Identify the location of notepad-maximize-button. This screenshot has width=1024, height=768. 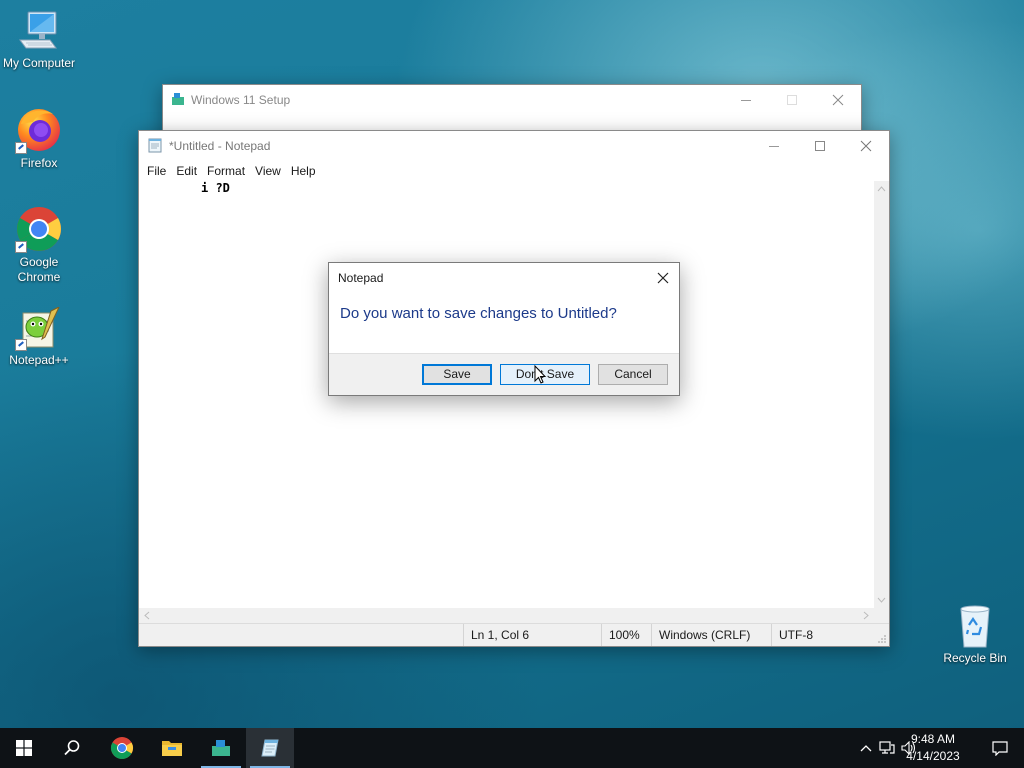
(820, 146).